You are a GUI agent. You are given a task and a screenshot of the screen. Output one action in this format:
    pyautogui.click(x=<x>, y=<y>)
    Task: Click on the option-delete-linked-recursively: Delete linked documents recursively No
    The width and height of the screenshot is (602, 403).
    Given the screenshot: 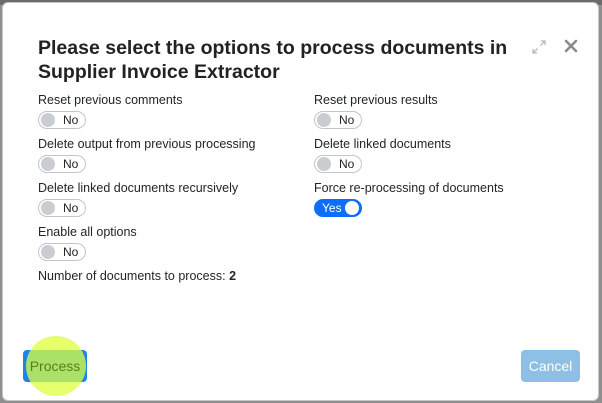 What is the action you would take?
    pyautogui.click(x=138, y=199)
    